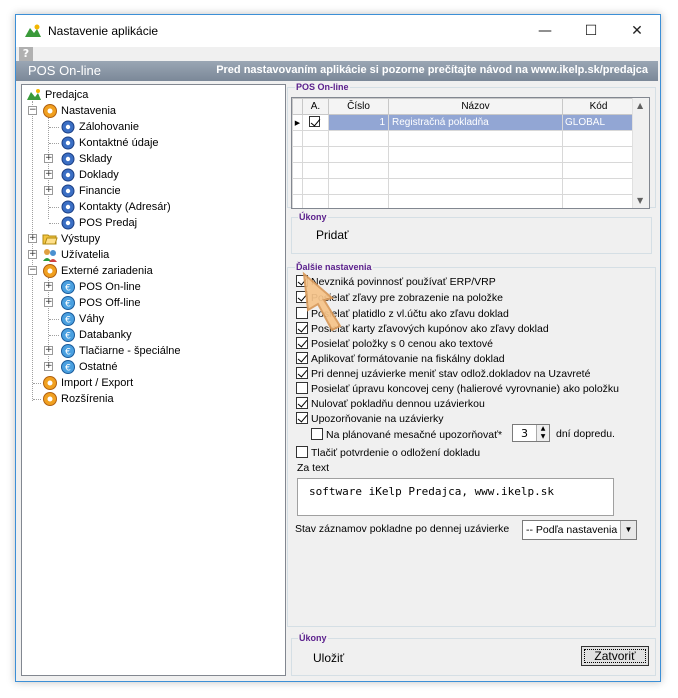  Describe the element at coordinates (591, 31) in the screenshot. I see `maximize-button: ☐` at that location.